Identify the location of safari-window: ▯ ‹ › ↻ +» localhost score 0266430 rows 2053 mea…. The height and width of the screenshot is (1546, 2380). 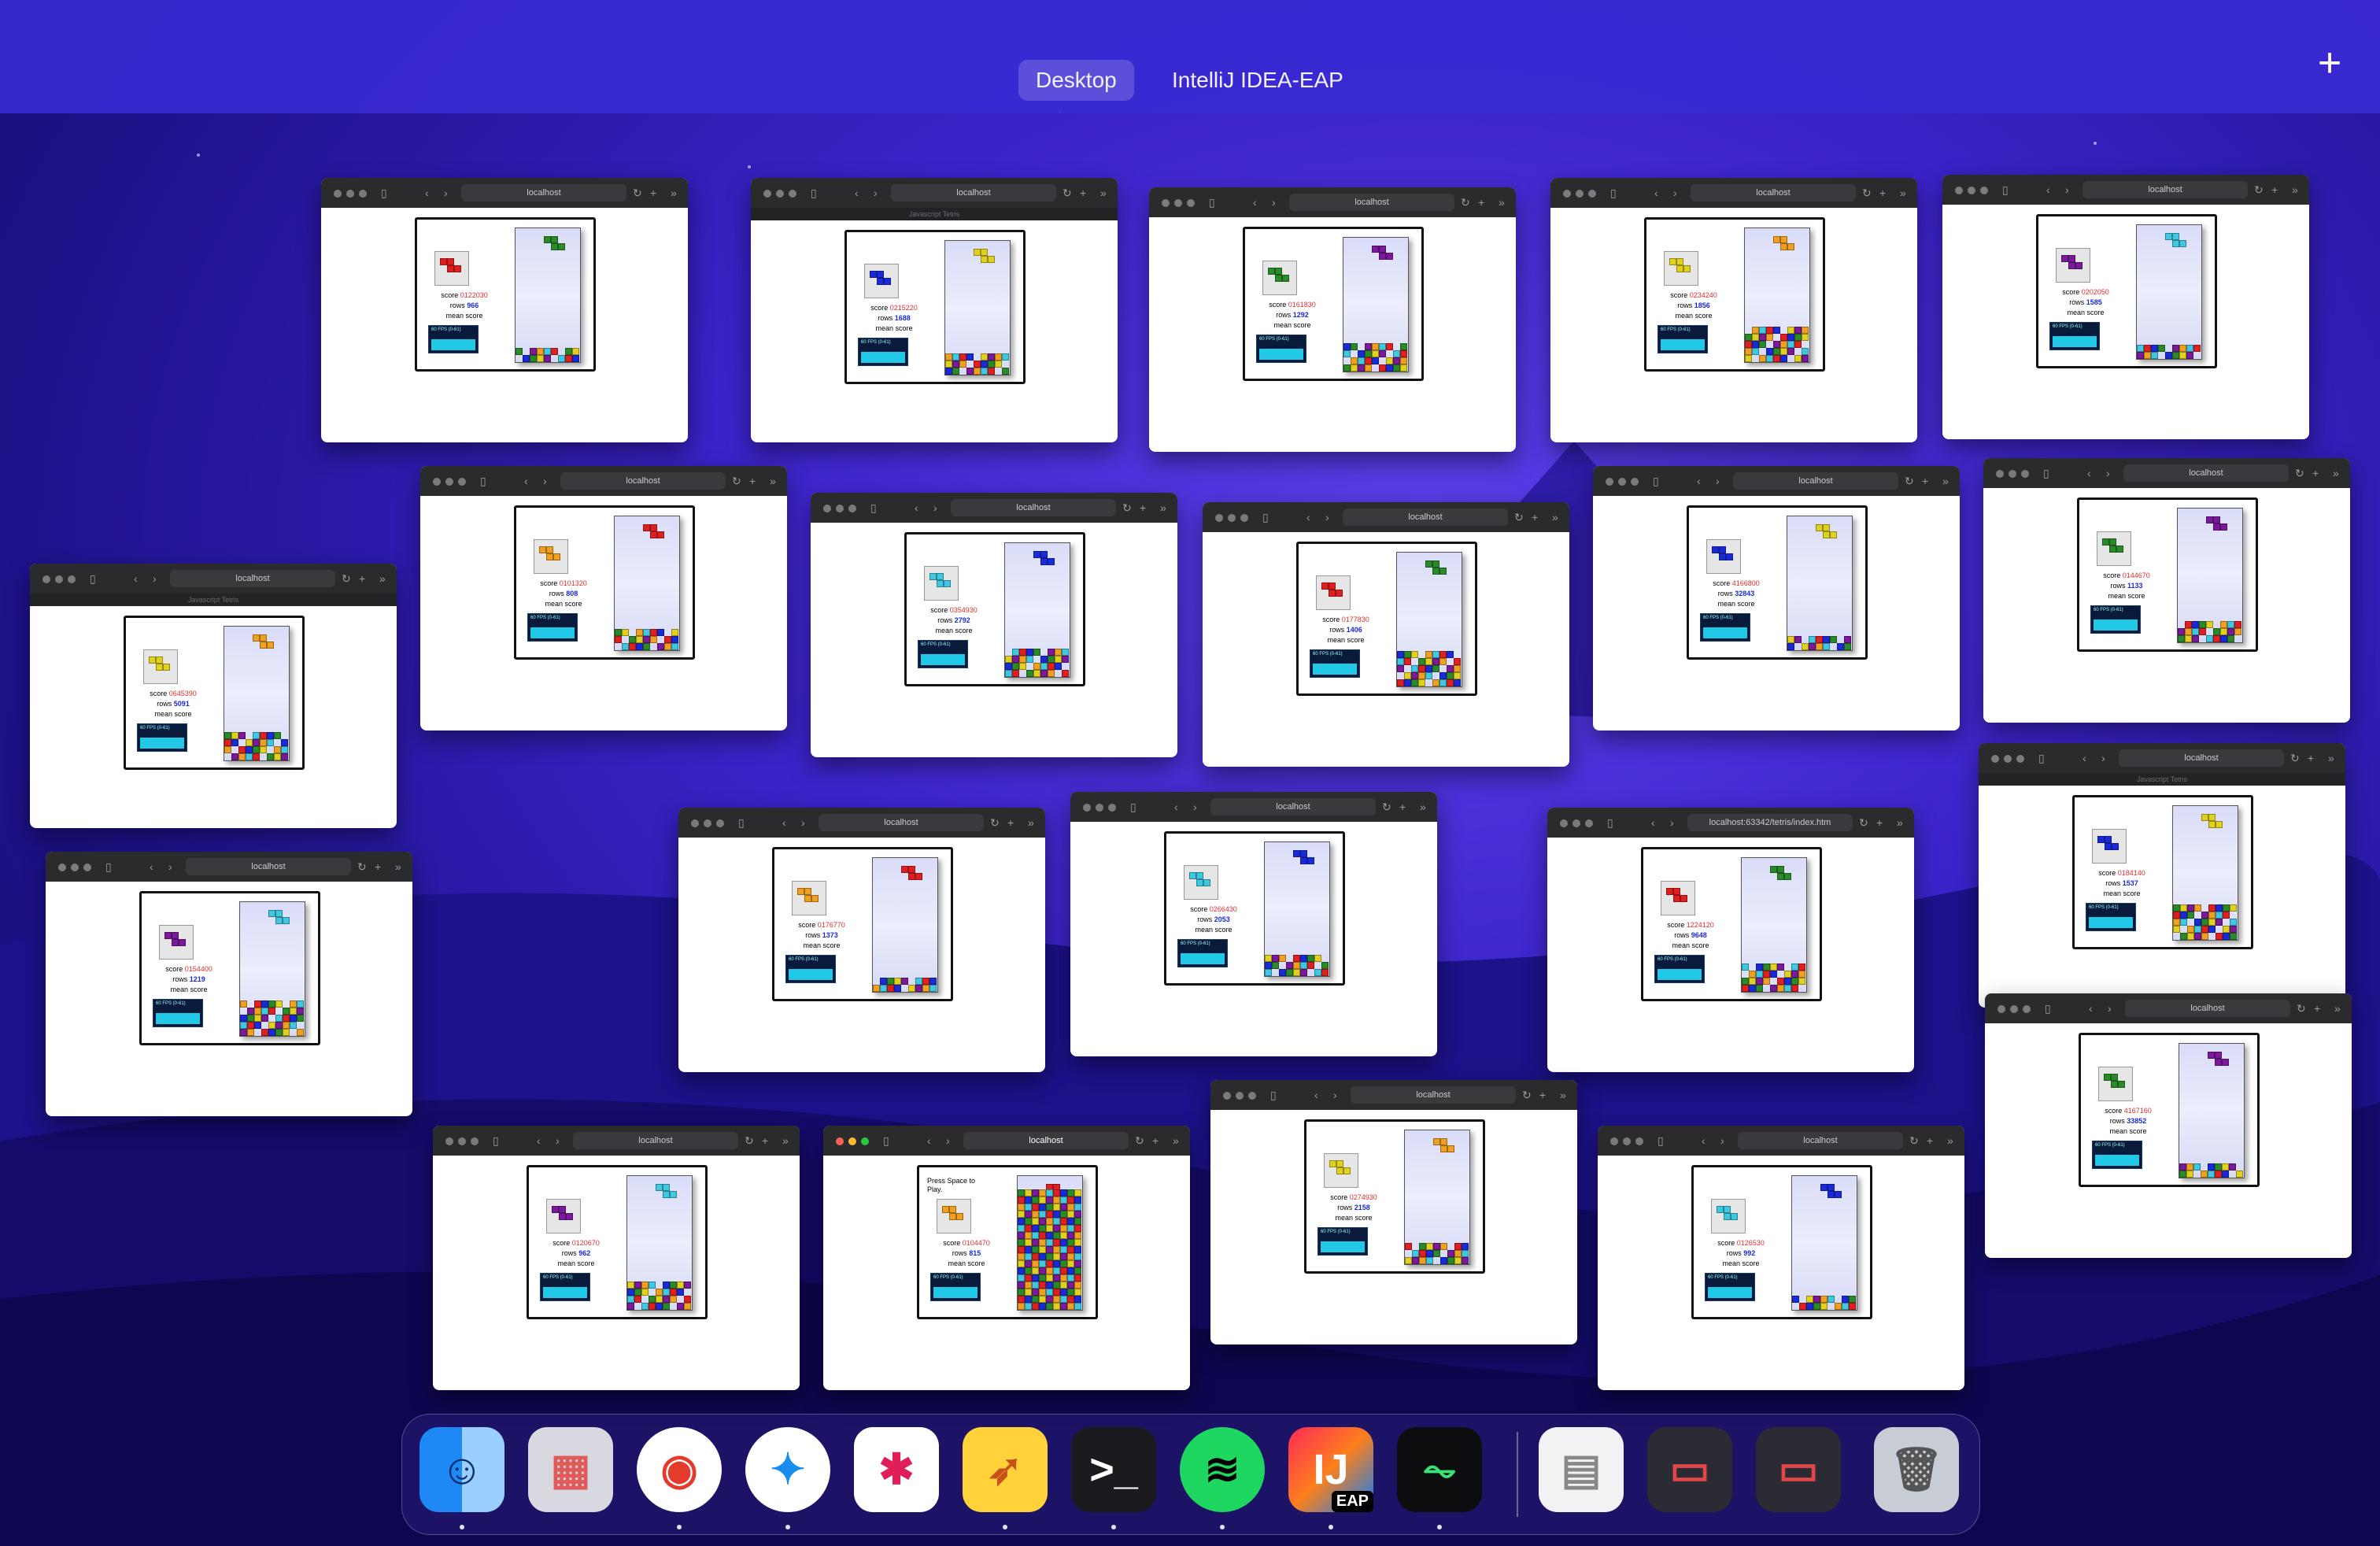
(1253, 924).